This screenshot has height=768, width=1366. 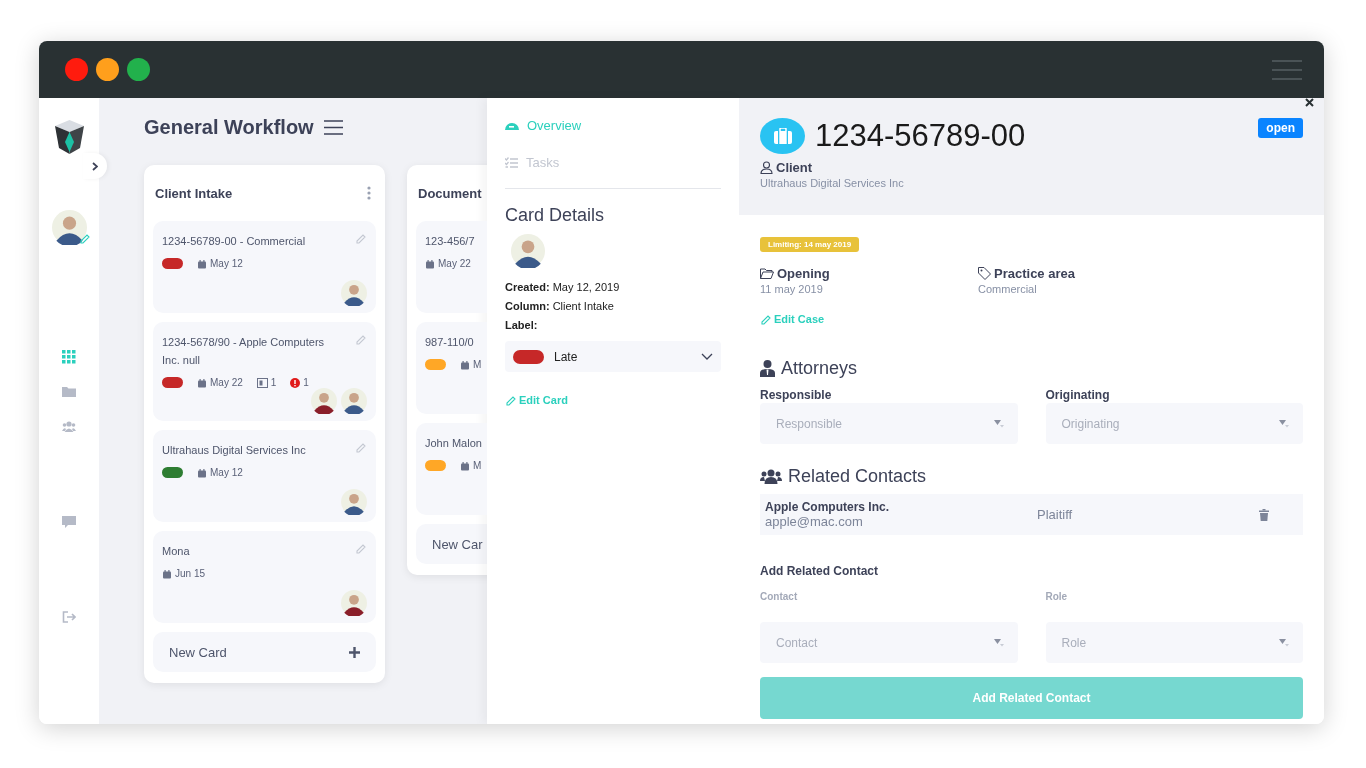 What do you see at coordinates (264, 577) in the screenshot?
I see `task-card: Mona Jun 15` at bounding box center [264, 577].